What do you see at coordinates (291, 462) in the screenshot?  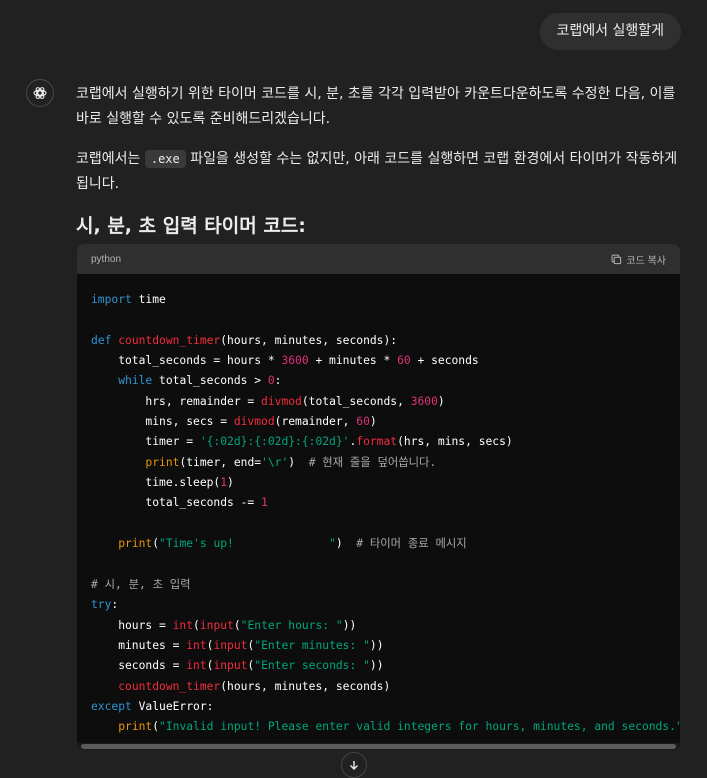 I see `code-line: print(timer, end='\r') # 현재 줄을 덮어씁니다.` at bounding box center [291, 462].